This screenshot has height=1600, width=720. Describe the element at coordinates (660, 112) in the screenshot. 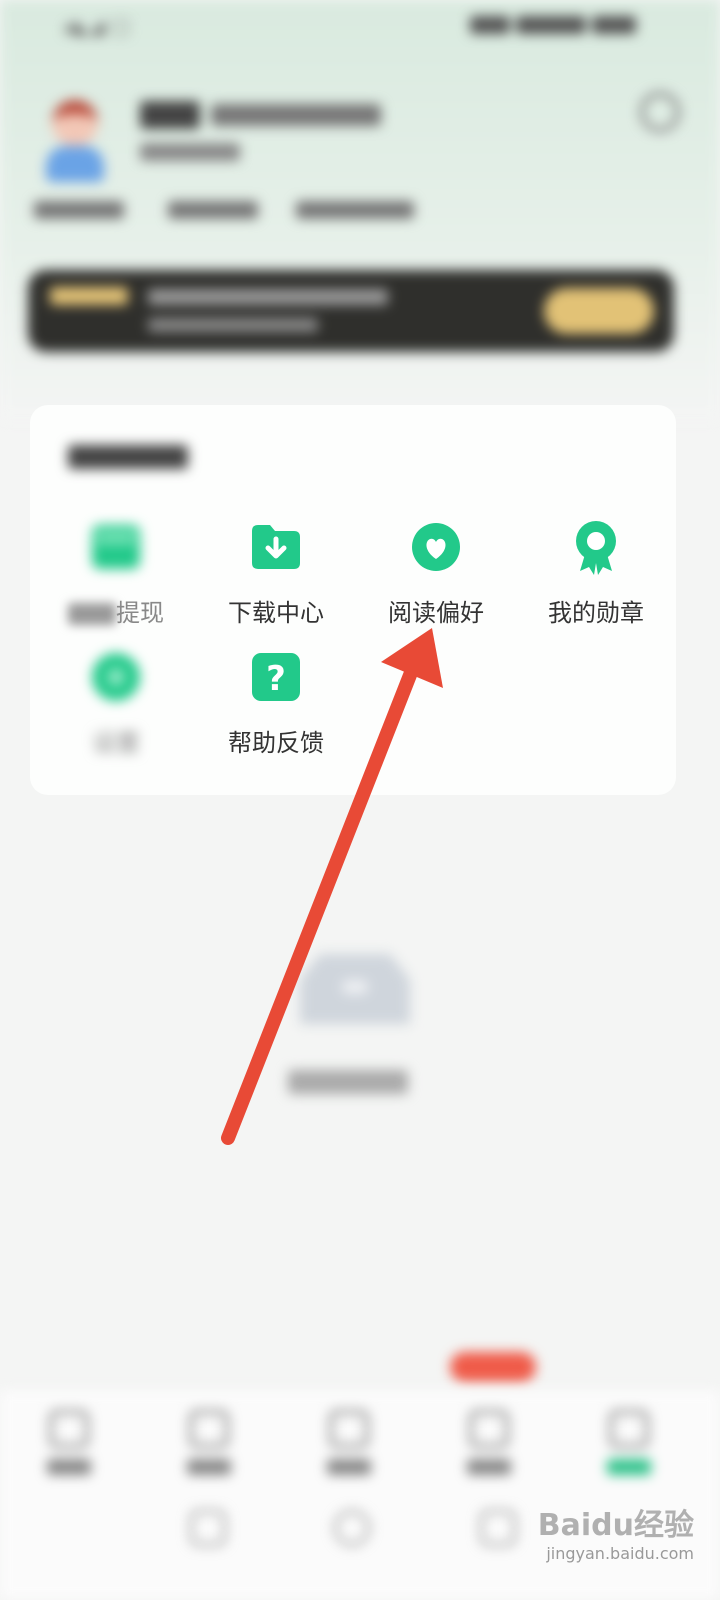

I see `header-settings-icon` at that location.